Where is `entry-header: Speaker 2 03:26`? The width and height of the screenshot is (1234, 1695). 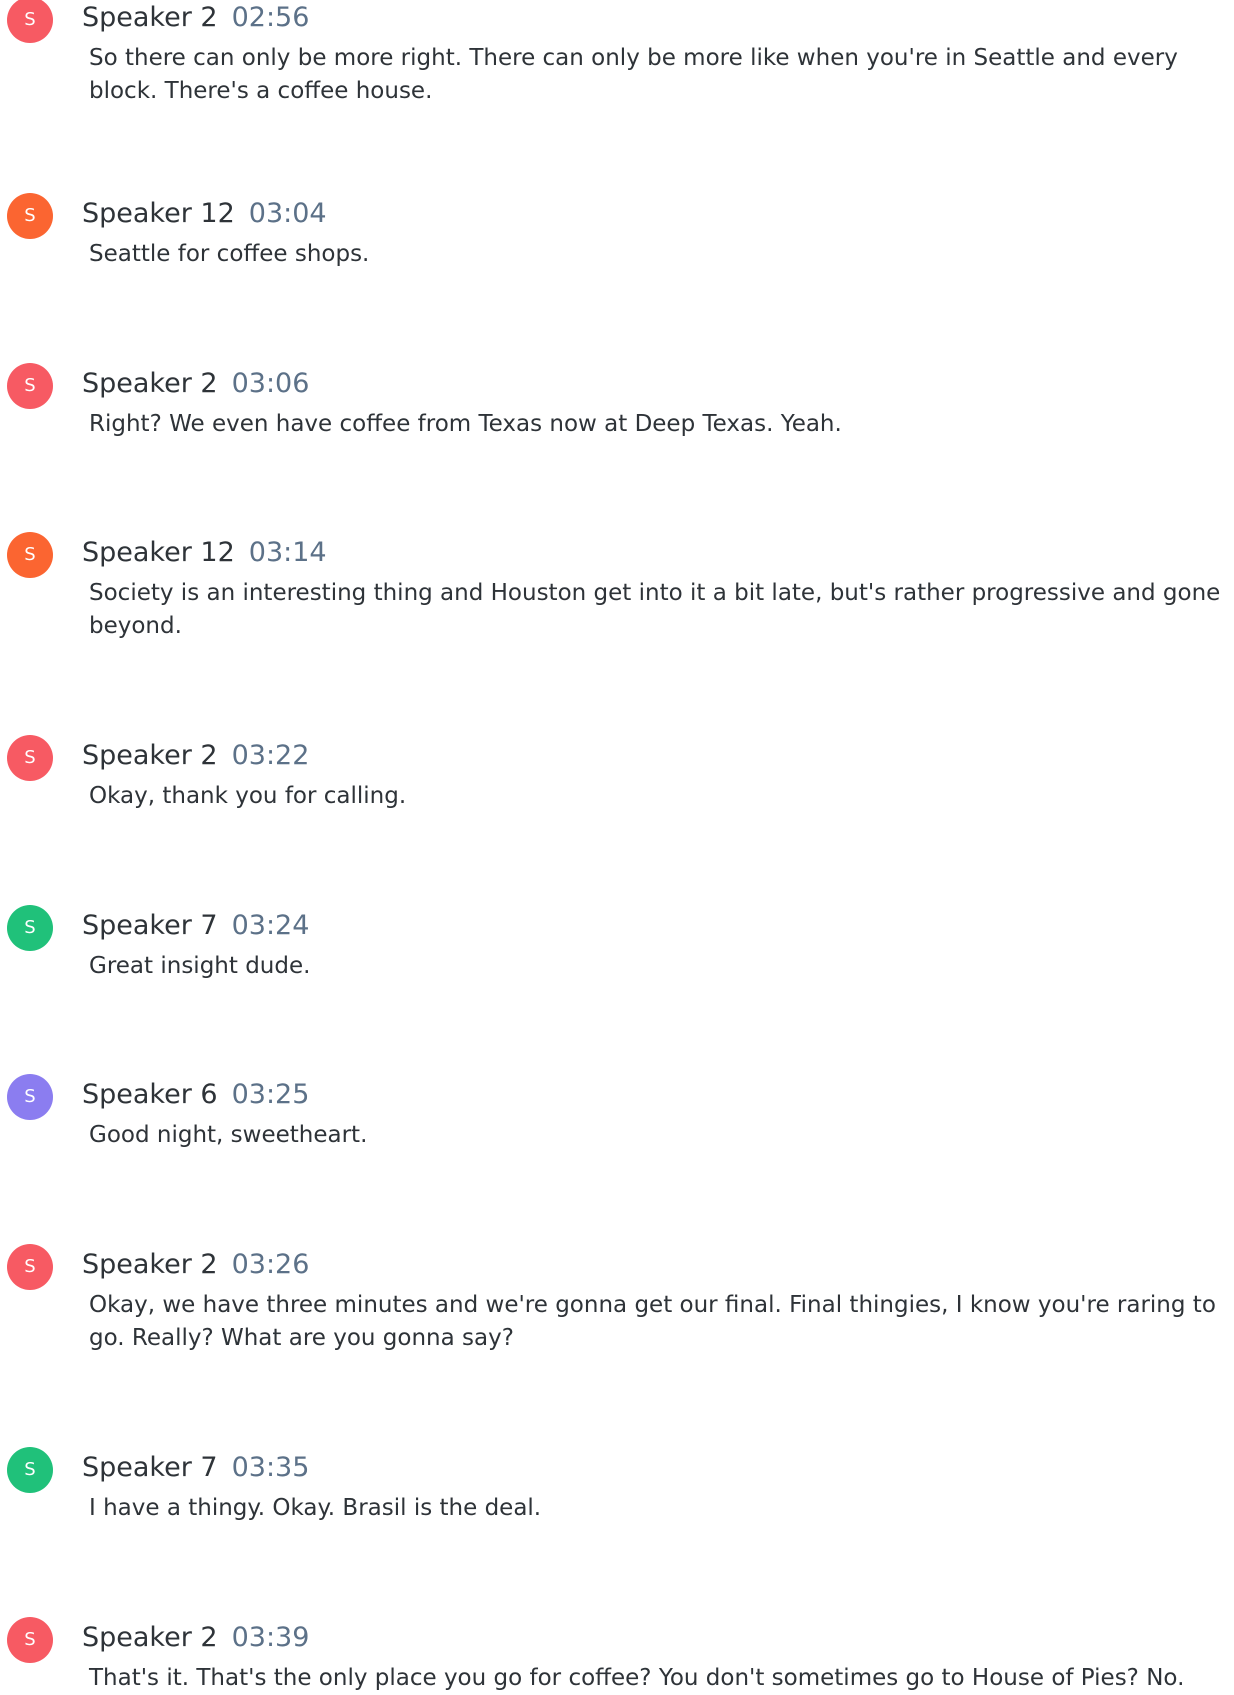
entry-header: Speaker 2 03:26 is located at coordinates (195, 1265).